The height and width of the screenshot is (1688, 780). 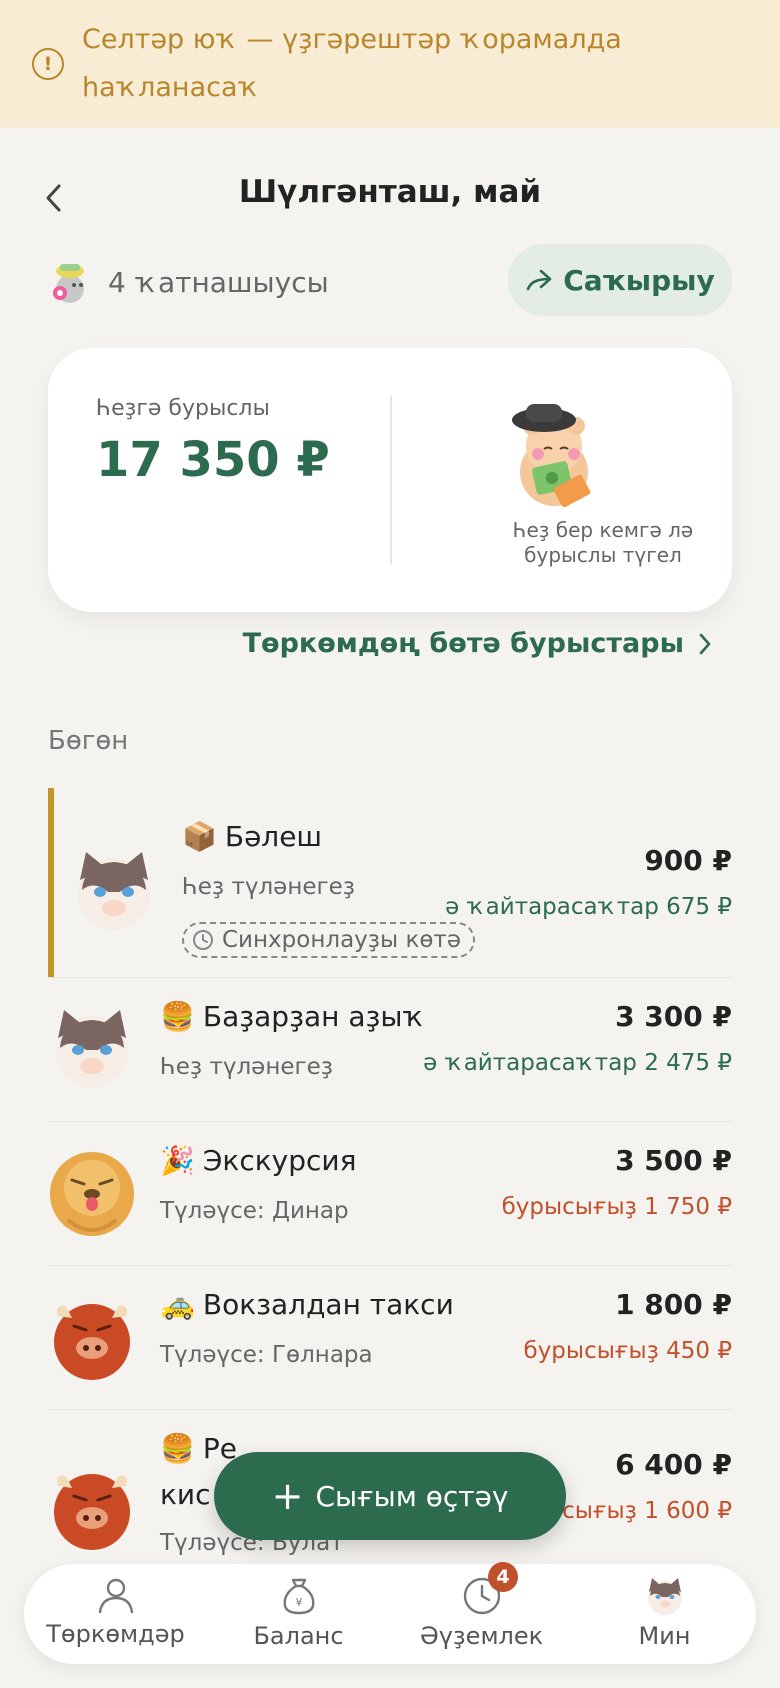 I want to click on all-group-debts-link: Төркөмдөң бөтә бурыстары, so click(x=477, y=643).